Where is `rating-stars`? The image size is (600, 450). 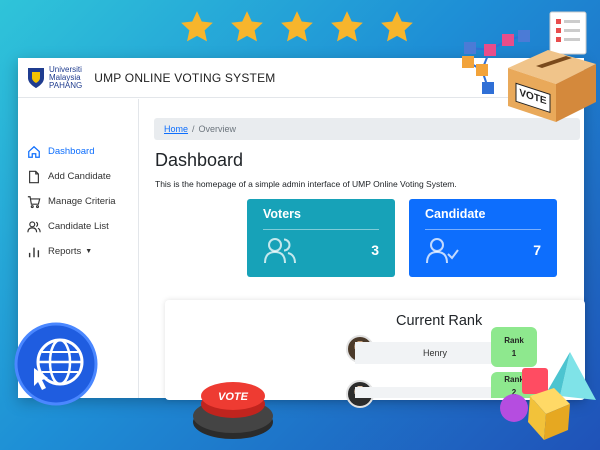
rating-stars is located at coordinates (297, 27).